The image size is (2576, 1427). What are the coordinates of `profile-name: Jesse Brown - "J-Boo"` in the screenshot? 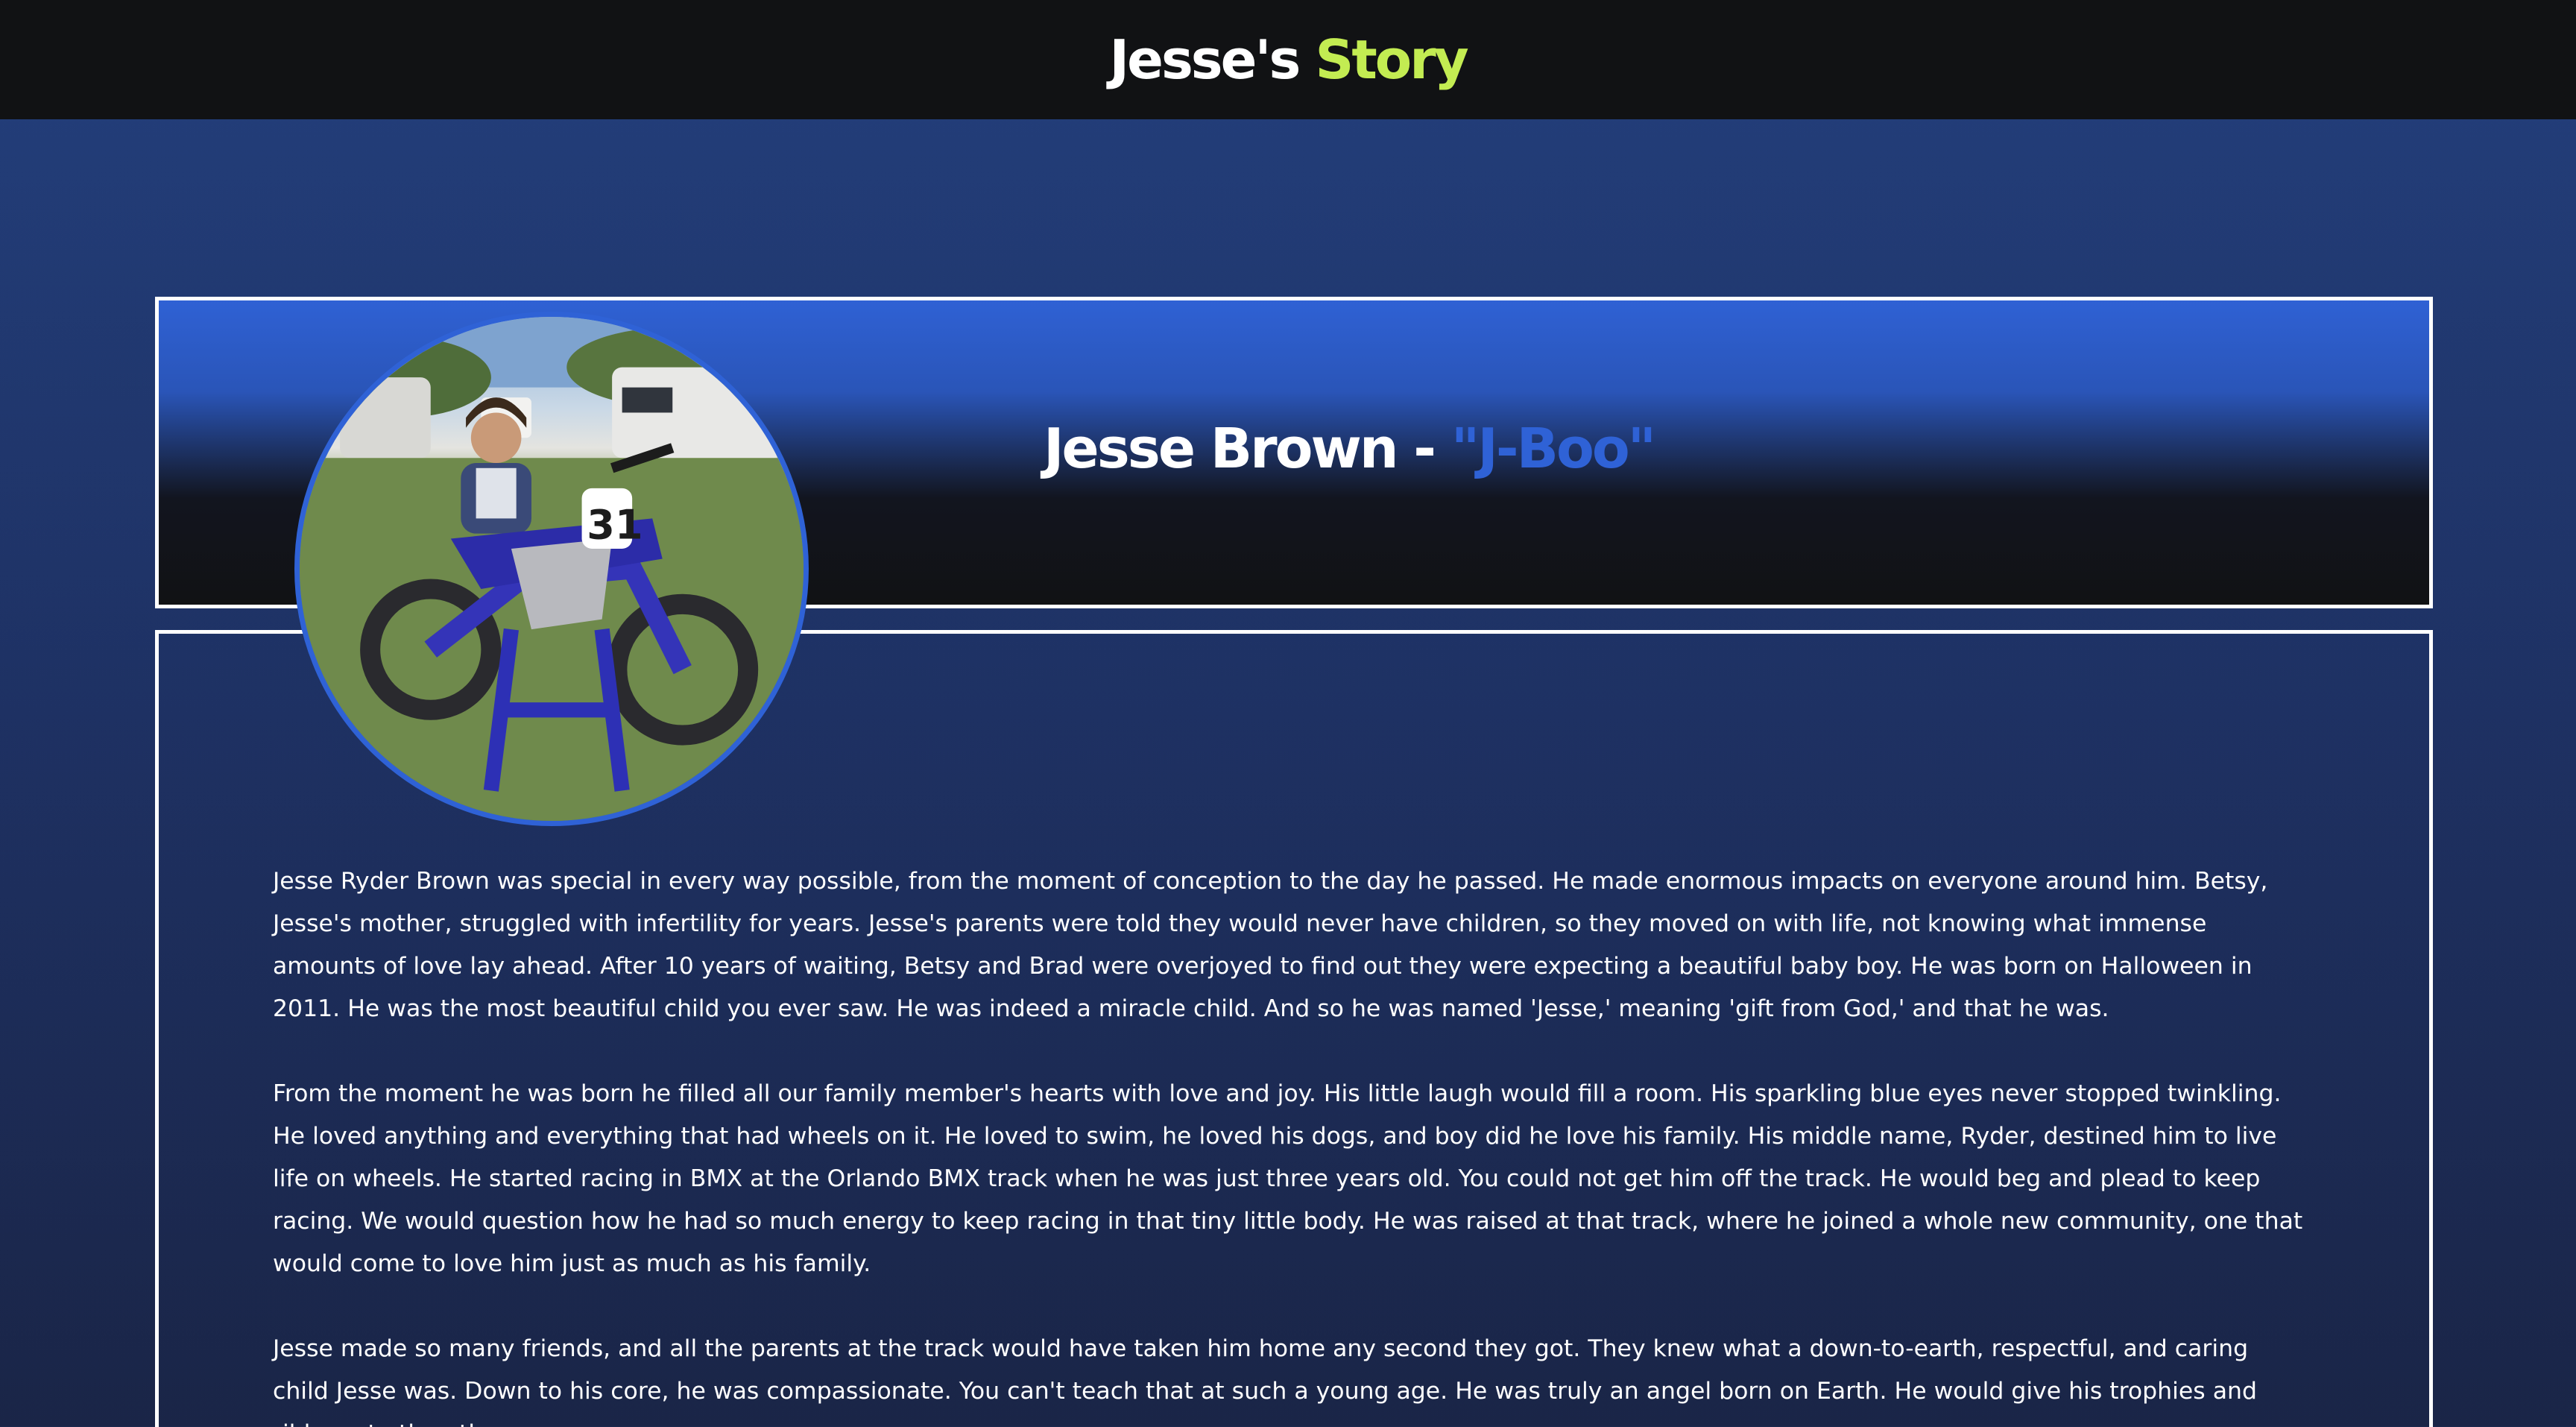 It's located at (1350, 449).